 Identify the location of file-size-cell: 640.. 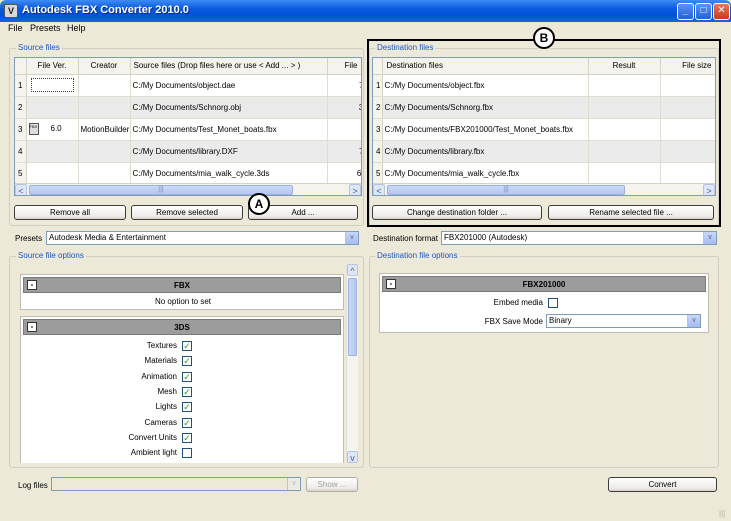
(344, 173).